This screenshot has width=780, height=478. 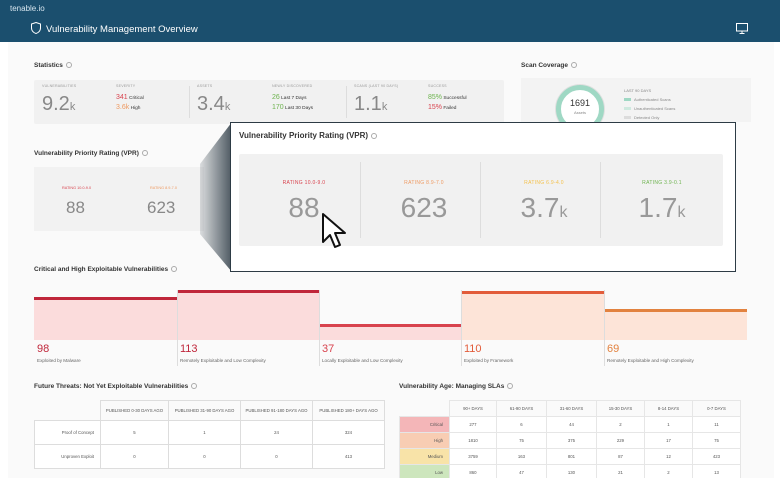 What do you see at coordinates (348, 432) in the screenshot?
I see `table-cell: 324` at bounding box center [348, 432].